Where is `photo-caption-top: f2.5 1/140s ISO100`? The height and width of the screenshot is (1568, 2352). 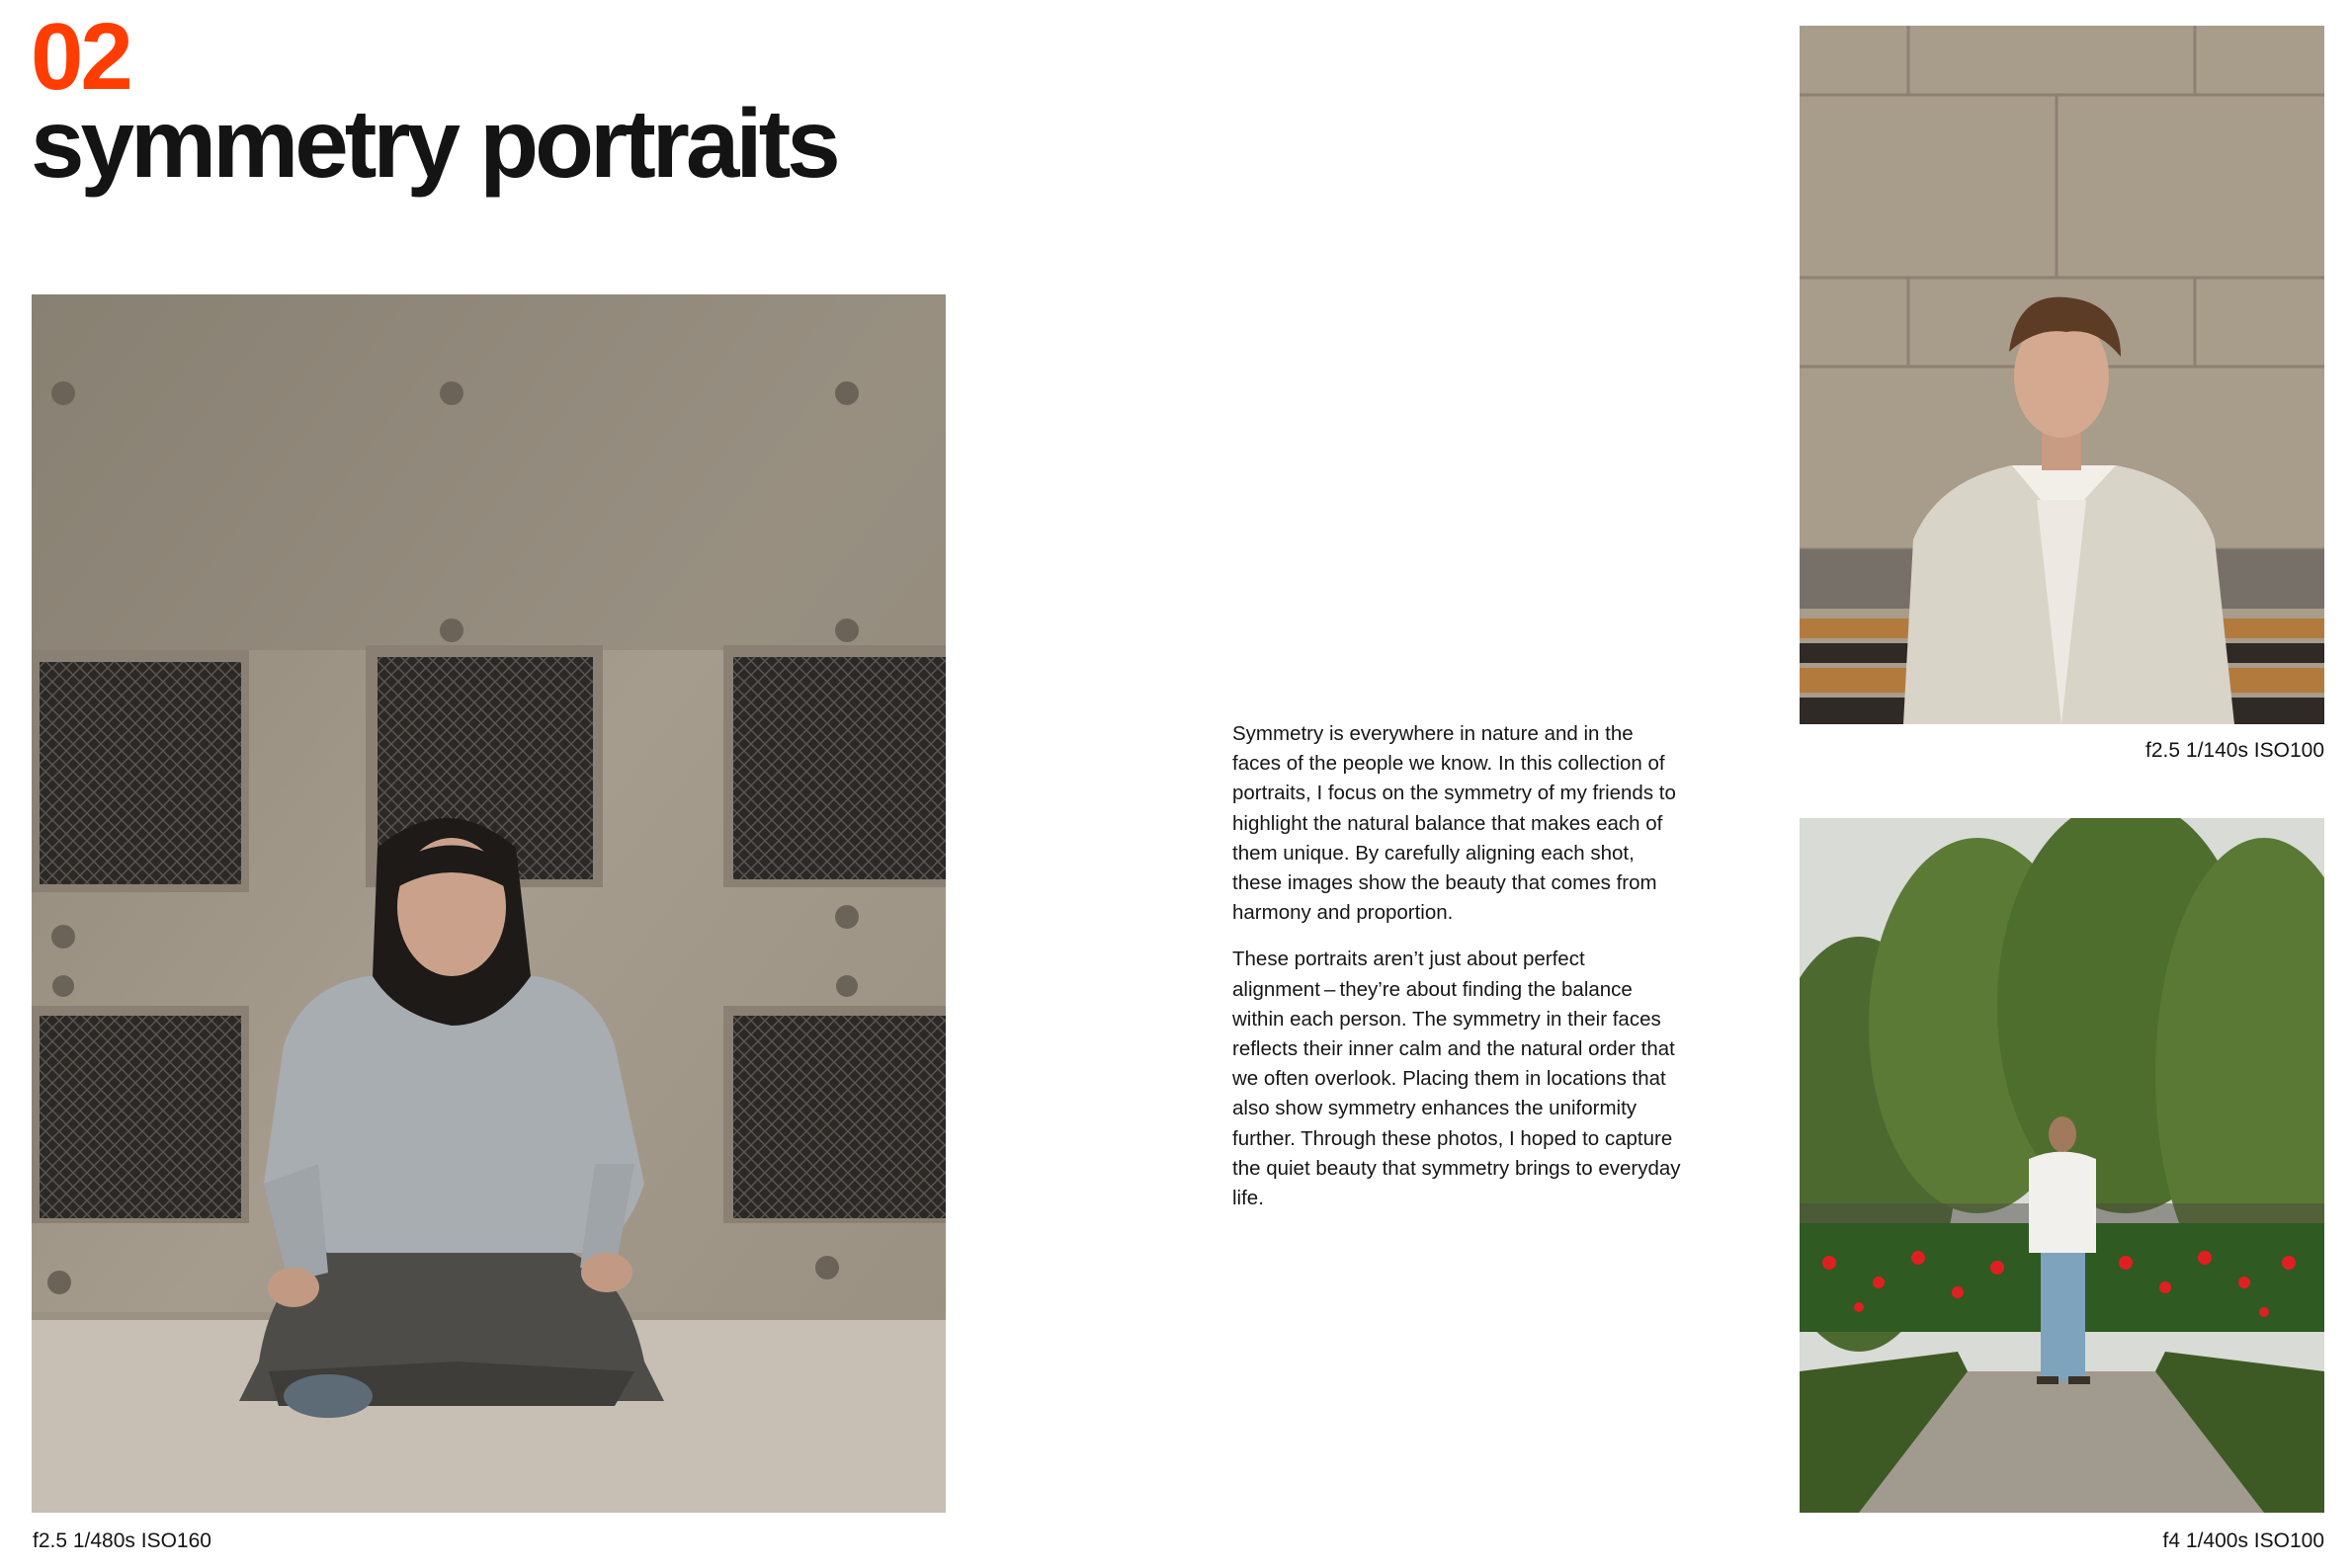
photo-caption-top: f2.5 1/140s ISO100 is located at coordinates (2234, 750).